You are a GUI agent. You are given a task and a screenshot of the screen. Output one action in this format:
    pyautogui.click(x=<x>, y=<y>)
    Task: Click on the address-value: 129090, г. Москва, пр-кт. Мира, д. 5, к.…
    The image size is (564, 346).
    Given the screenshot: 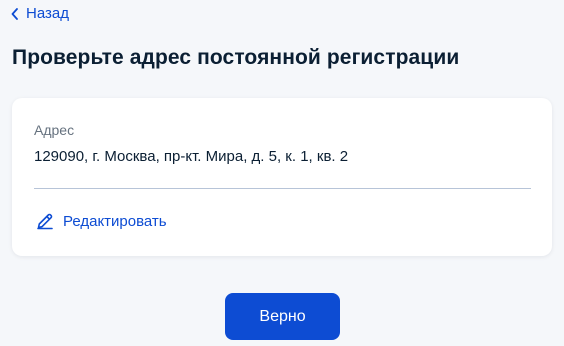 What is the action you would take?
    pyautogui.click(x=191, y=156)
    